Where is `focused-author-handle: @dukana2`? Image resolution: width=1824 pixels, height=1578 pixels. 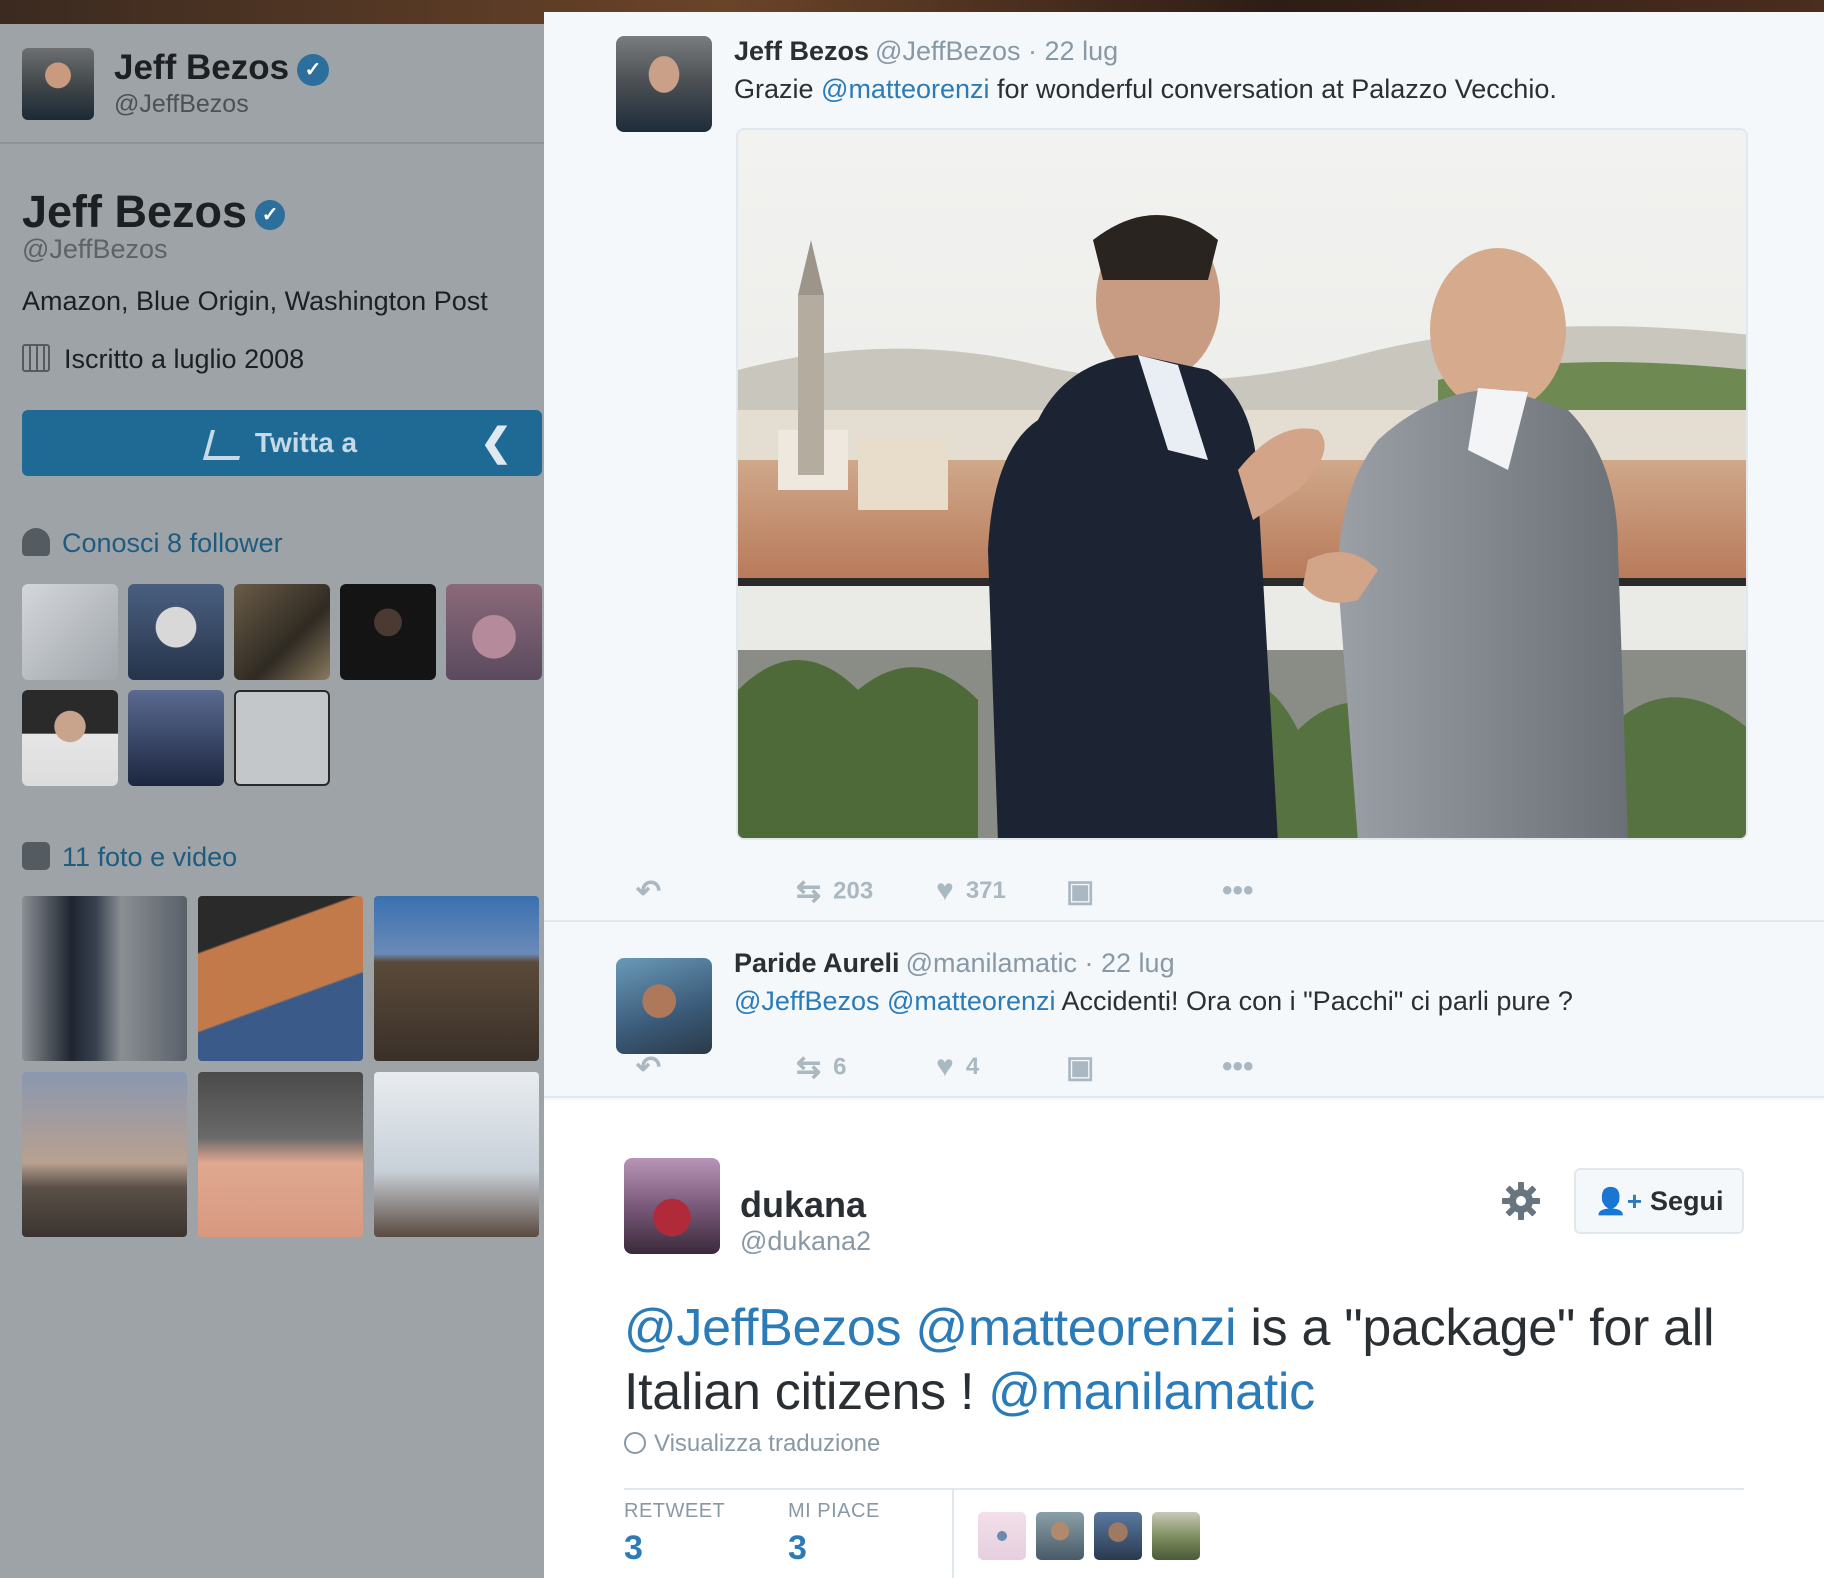 focused-author-handle: @dukana2 is located at coordinates (805, 1241).